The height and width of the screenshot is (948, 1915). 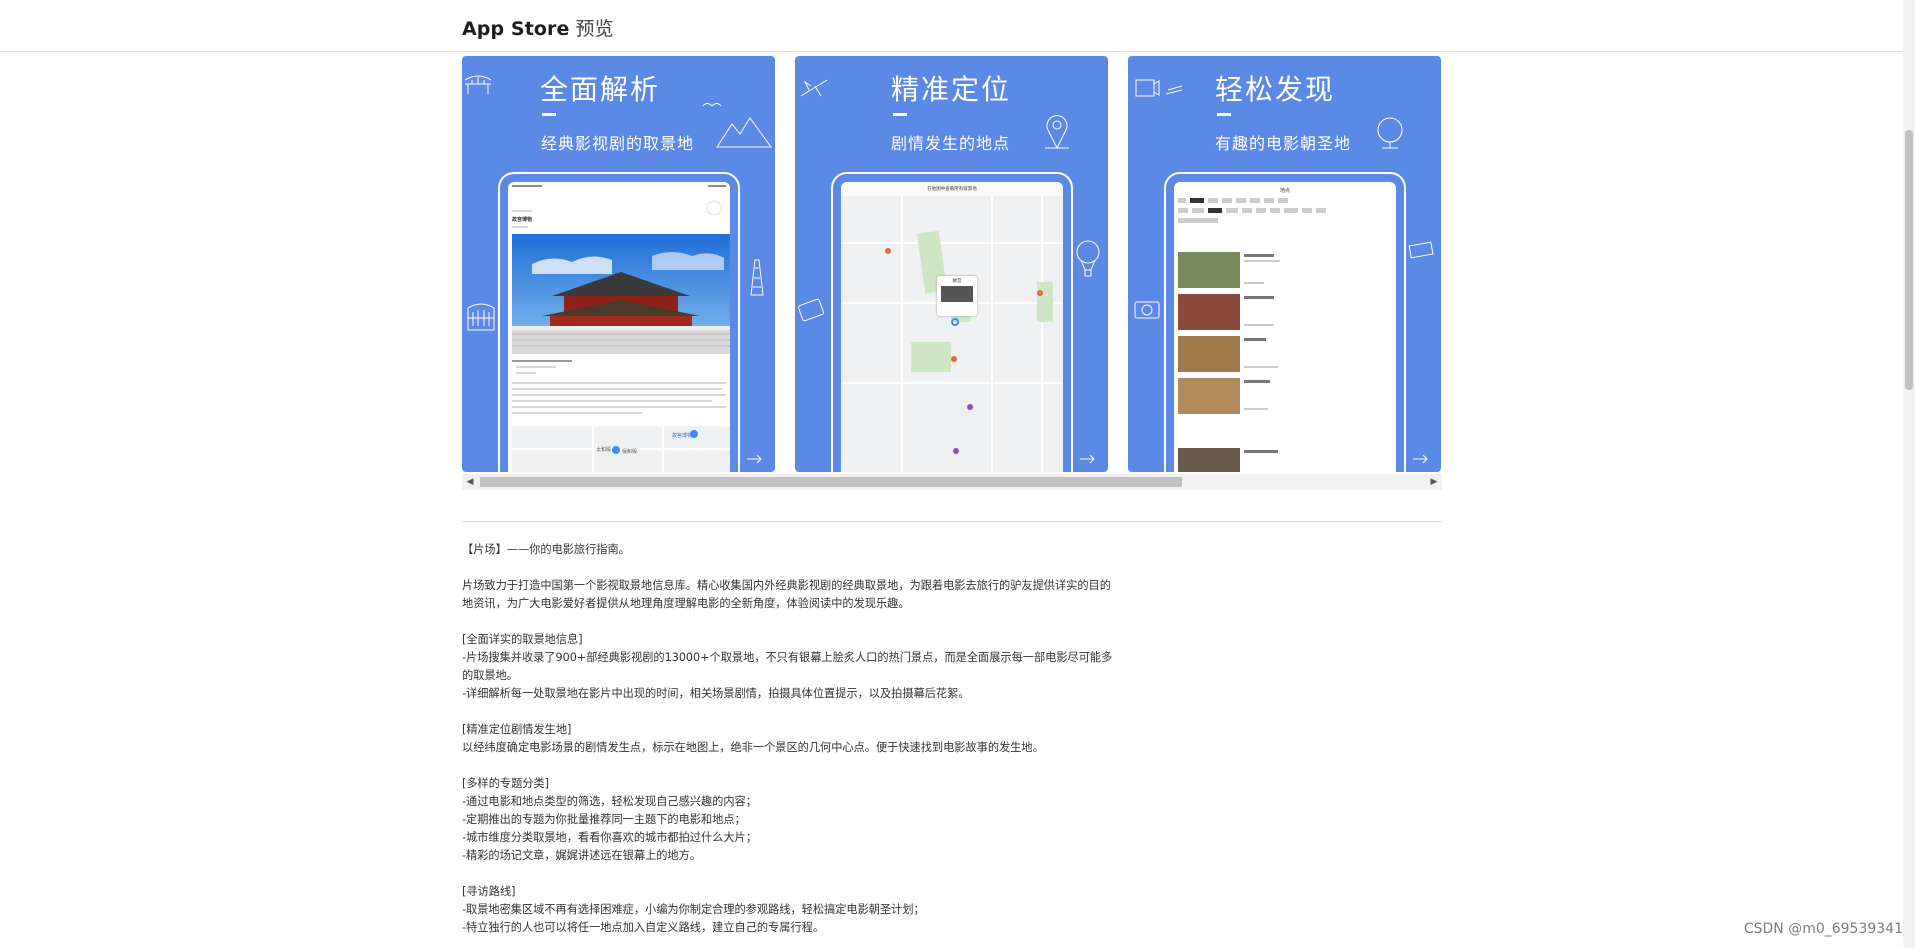 I want to click on description-line: [全面详实的取景地信息], so click(x=522, y=639).